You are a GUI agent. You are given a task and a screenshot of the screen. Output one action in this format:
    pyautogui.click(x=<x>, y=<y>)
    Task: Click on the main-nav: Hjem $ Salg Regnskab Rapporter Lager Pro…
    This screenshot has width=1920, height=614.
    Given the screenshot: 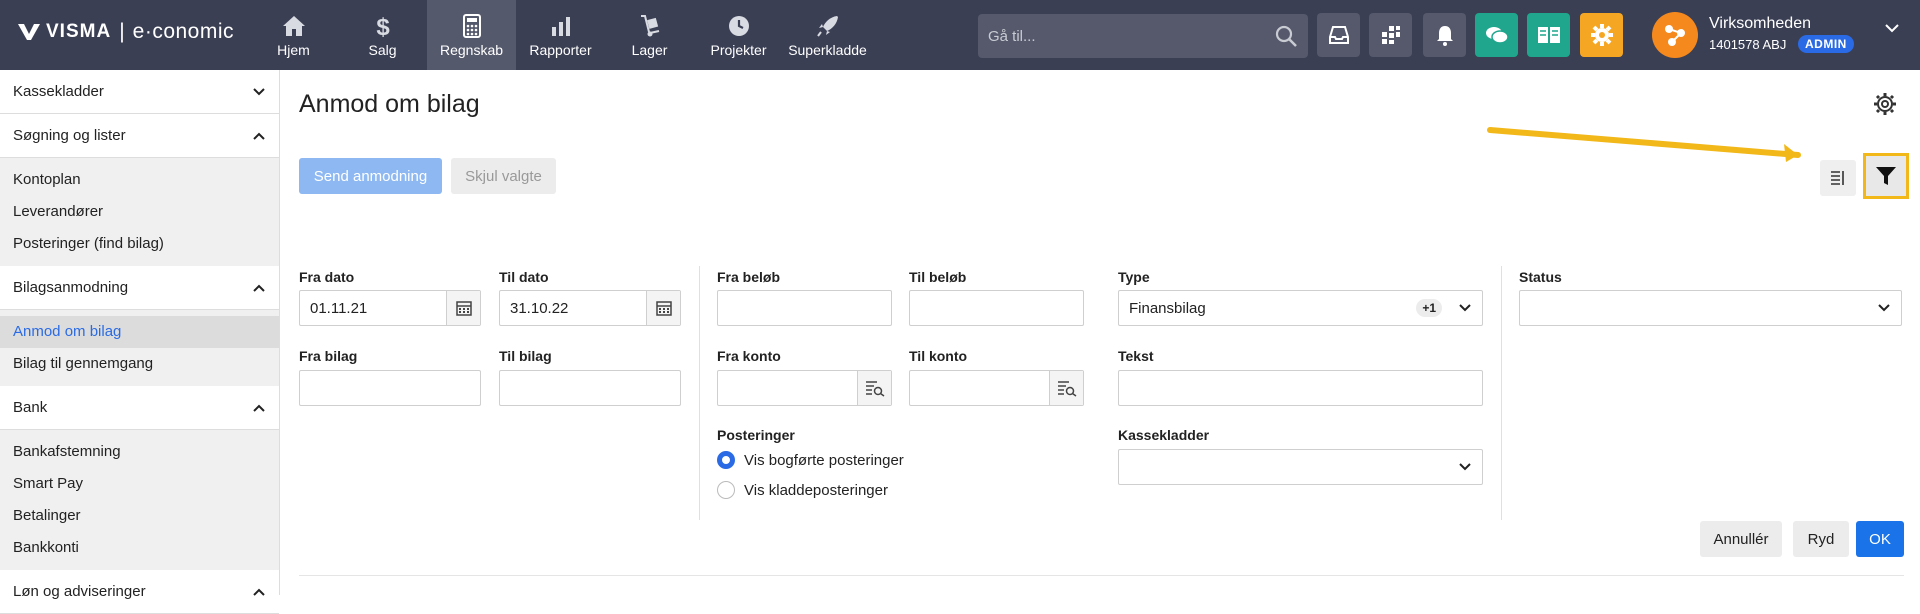 What is the action you would take?
    pyautogui.click(x=560, y=35)
    